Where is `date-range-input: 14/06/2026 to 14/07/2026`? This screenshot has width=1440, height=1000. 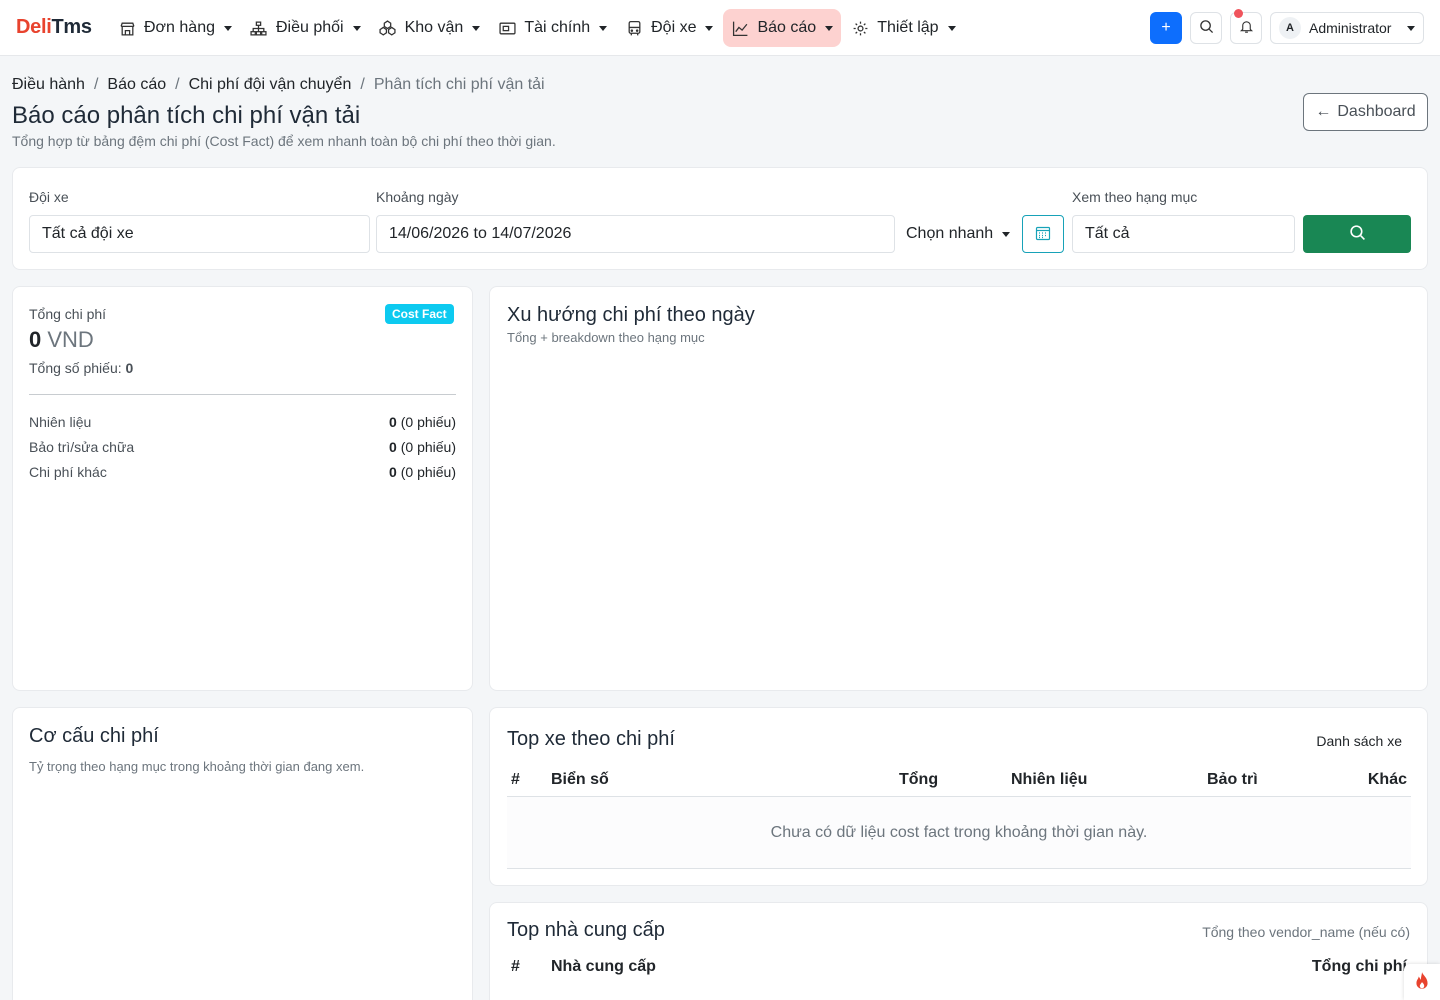 date-range-input: 14/06/2026 to 14/07/2026 is located at coordinates (635, 234).